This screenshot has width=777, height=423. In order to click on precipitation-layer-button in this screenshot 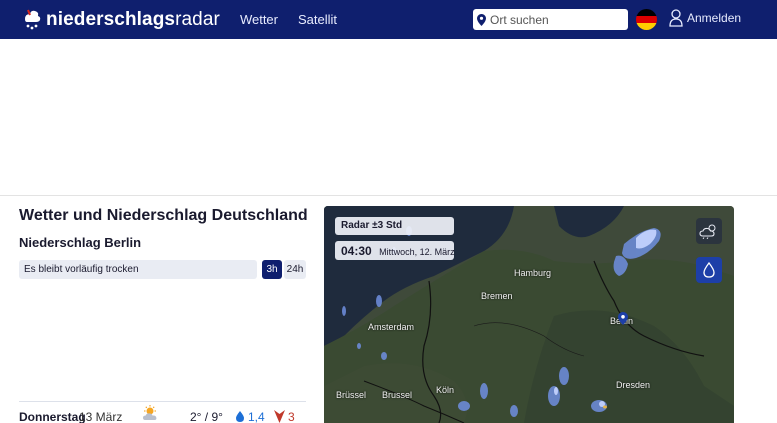, I will do `click(709, 270)`.